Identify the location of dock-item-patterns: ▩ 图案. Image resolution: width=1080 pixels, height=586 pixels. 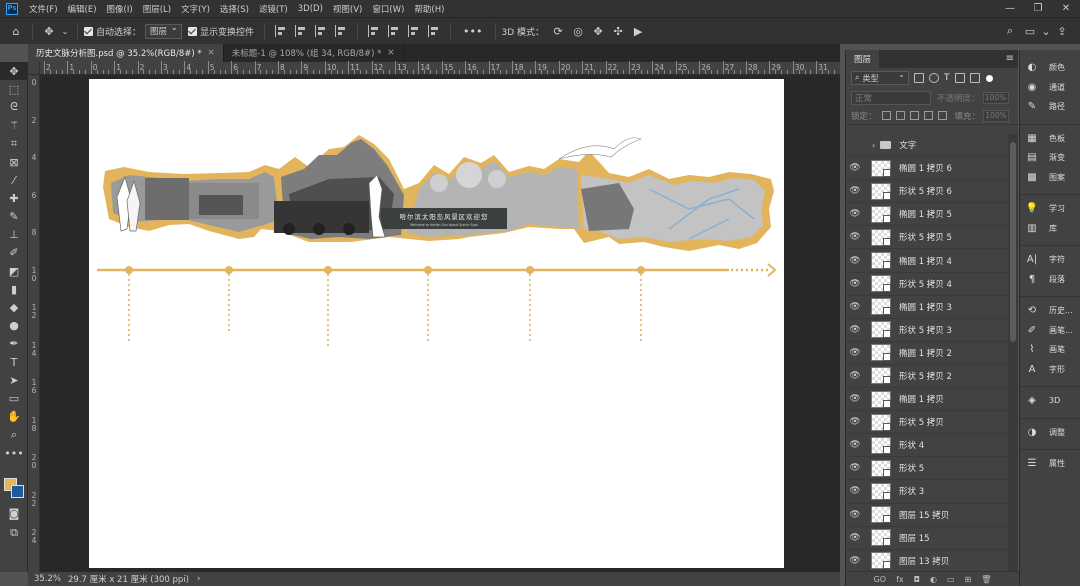
(1050, 178).